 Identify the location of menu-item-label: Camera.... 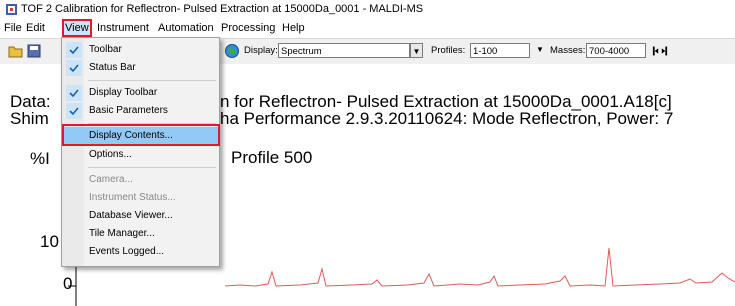
(111, 179).